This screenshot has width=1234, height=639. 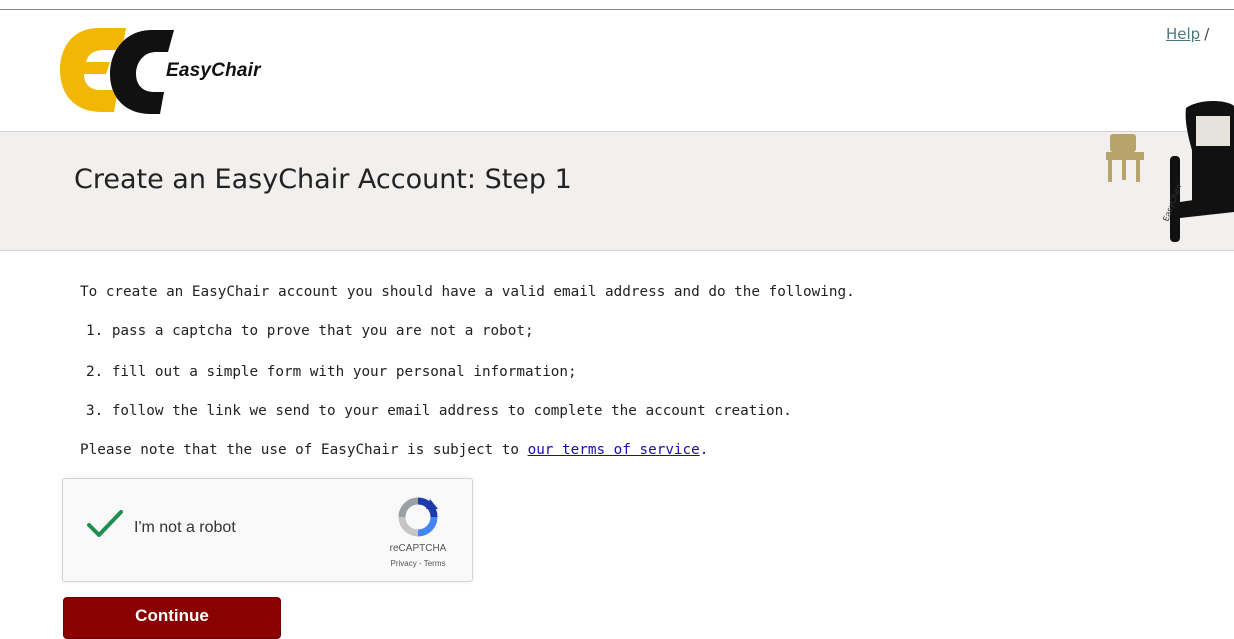 I want to click on checkmark-icon, so click(x=105, y=523).